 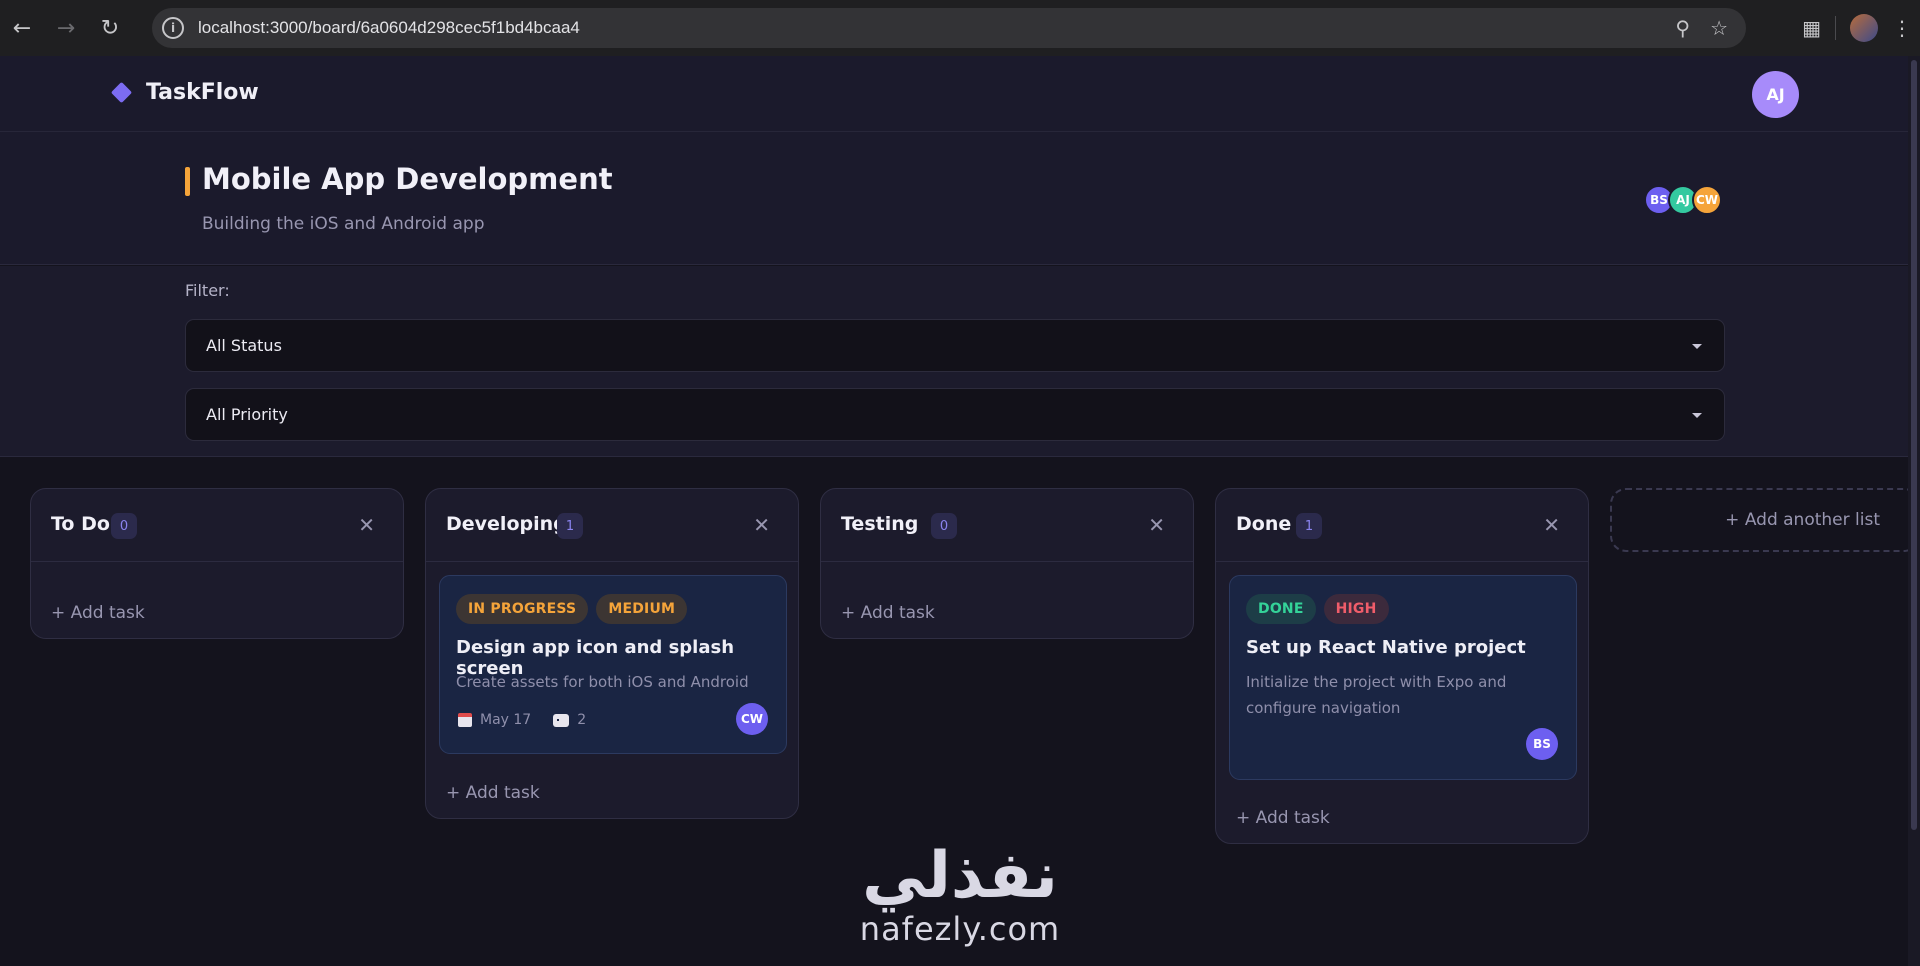 What do you see at coordinates (1683, 200) in the screenshot?
I see `board-members: BS AJ CW` at bounding box center [1683, 200].